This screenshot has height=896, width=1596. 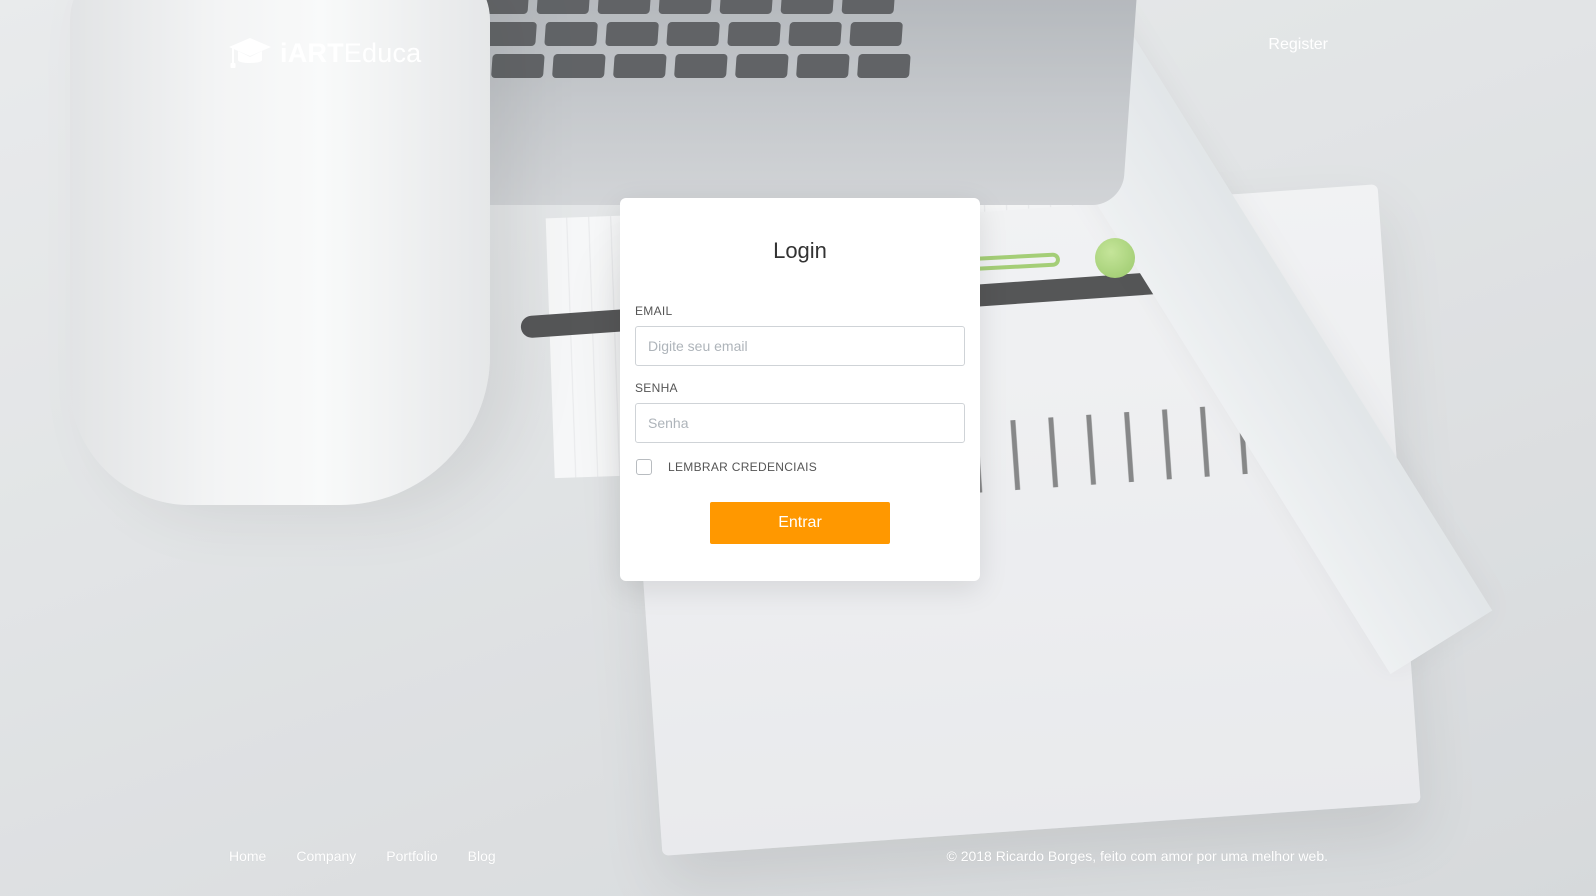 What do you see at coordinates (644, 467) in the screenshot?
I see `remember-checkbox` at bounding box center [644, 467].